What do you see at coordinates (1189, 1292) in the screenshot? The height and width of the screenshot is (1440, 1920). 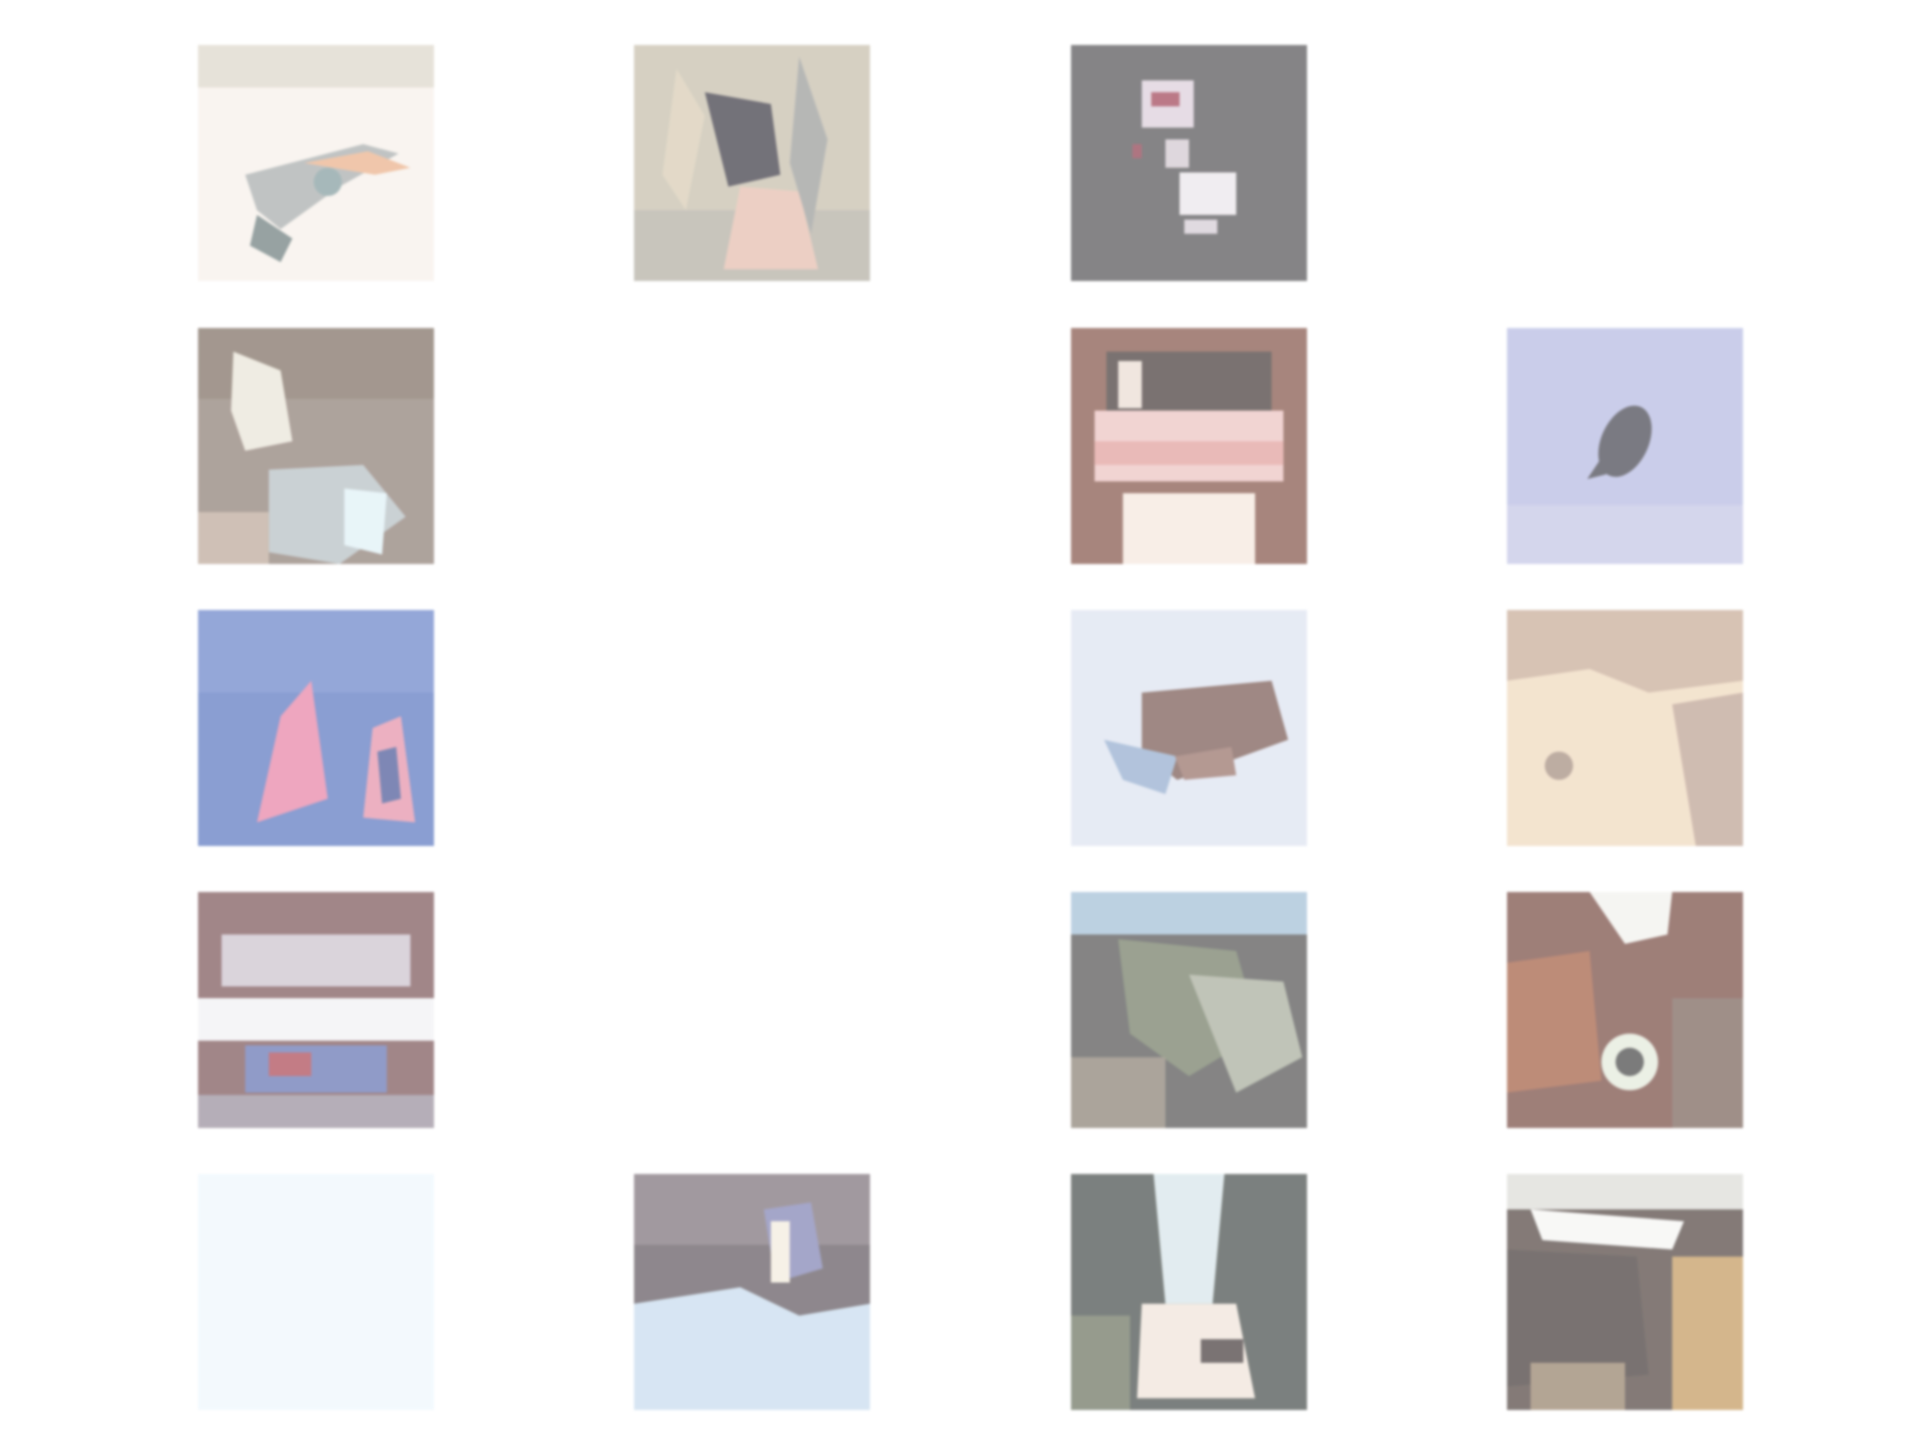 I see `tile-r5-c3` at bounding box center [1189, 1292].